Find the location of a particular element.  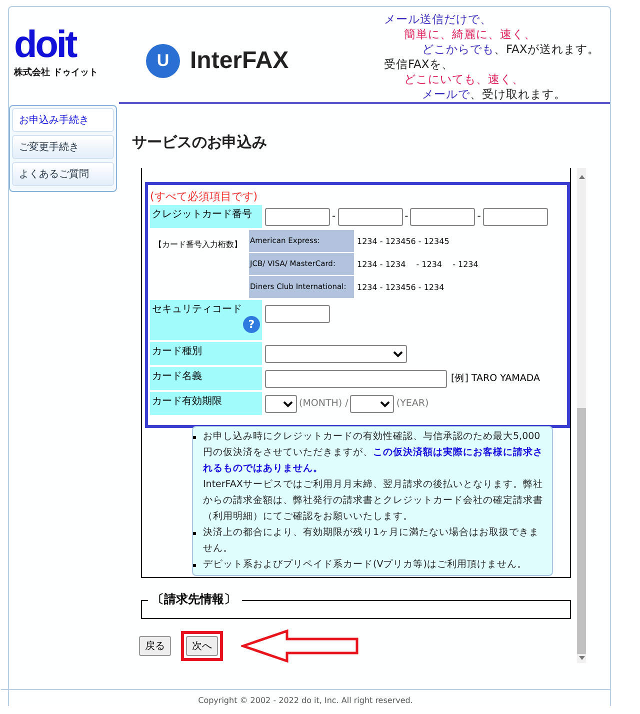

field-label: カード有効期限 is located at coordinates (206, 403).